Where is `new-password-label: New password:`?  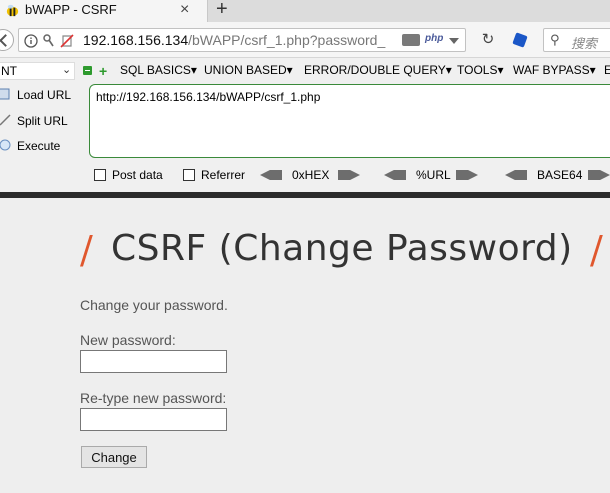
new-password-label: New password: is located at coordinates (128, 340).